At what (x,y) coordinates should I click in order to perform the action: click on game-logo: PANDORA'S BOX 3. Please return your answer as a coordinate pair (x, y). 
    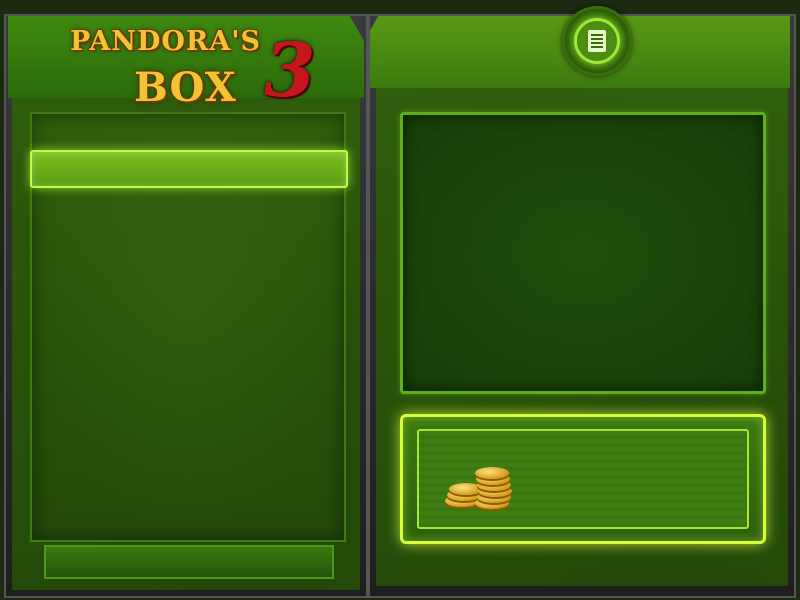
    Looking at the image, I should click on (190, 67).